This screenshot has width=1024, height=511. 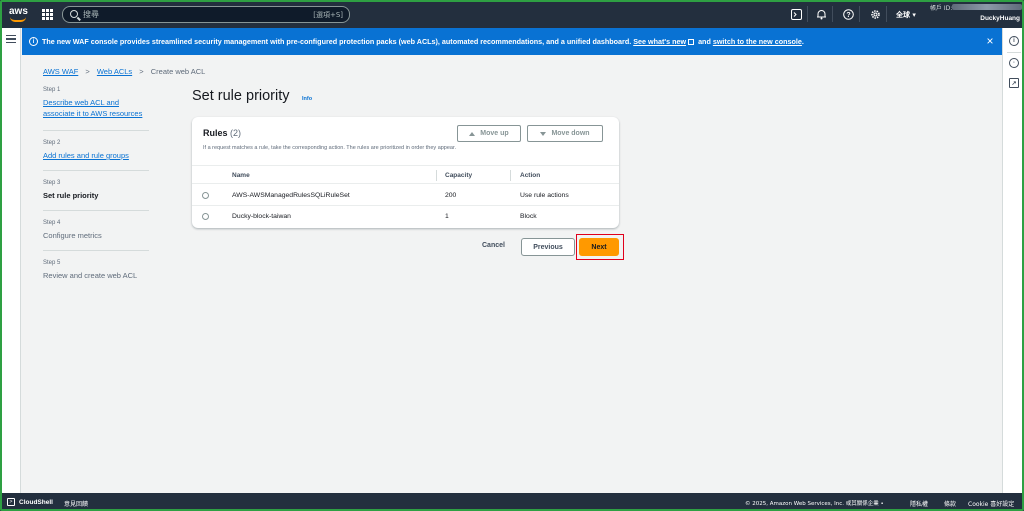 What do you see at coordinates (1014, 41) in the screenshot?
I see `info-panel-icon: i` at bounding box center [1014, 41].